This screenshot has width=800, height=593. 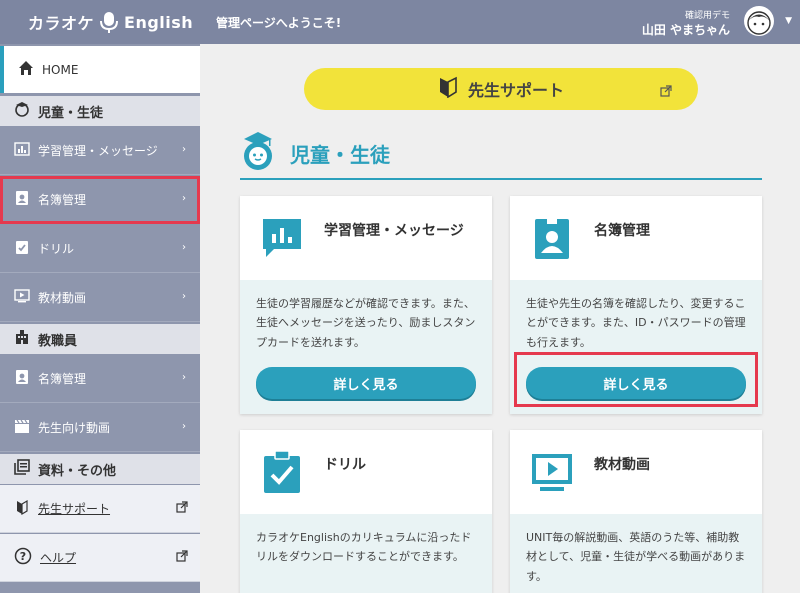 I want to click on library-icon, so click(x=22, y=469).